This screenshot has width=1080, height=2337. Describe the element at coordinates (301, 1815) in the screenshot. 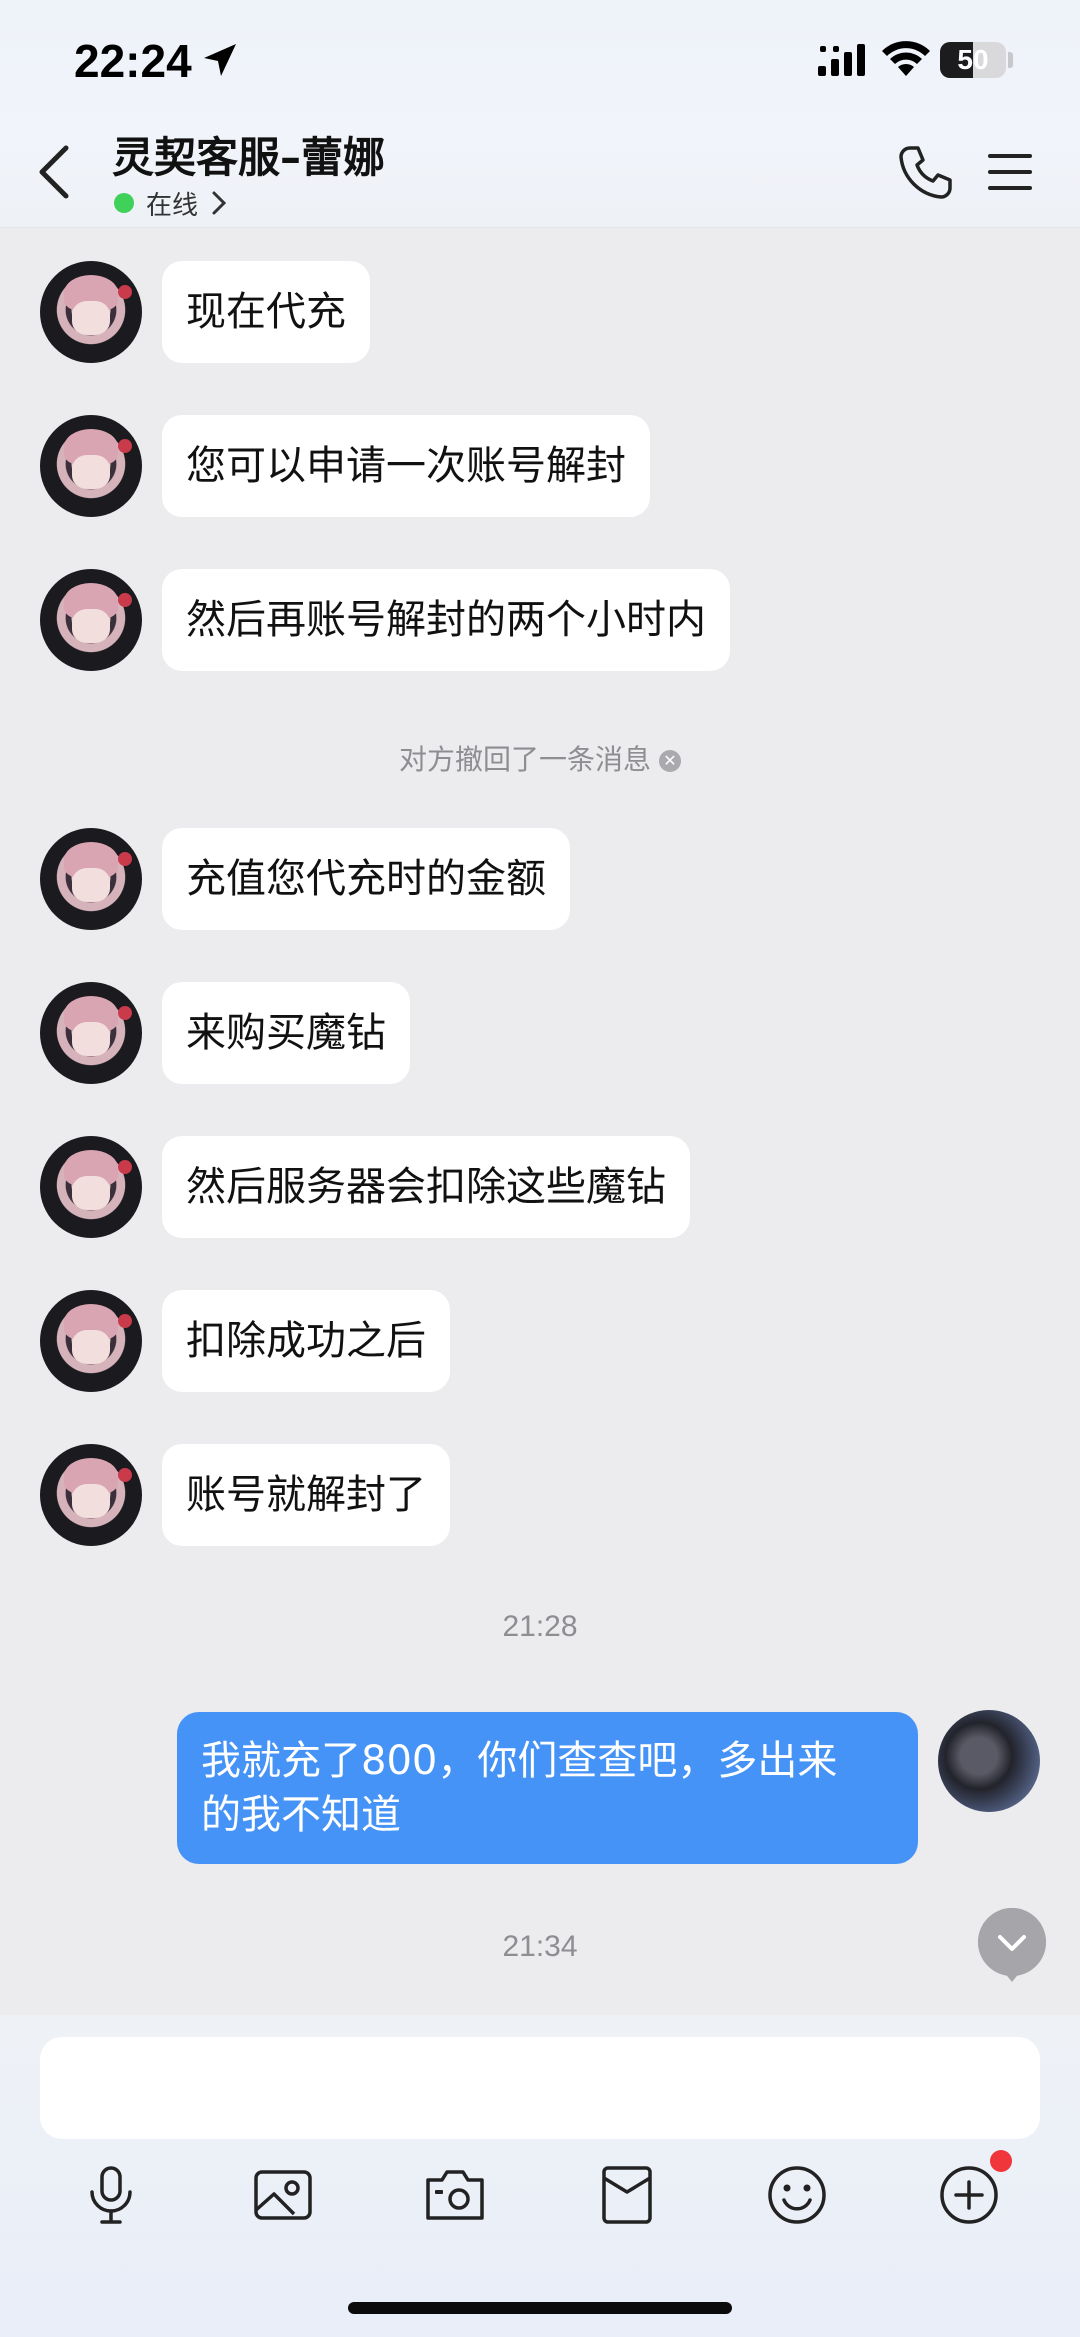

I see `own-message-line: 的我不知道` at that location.